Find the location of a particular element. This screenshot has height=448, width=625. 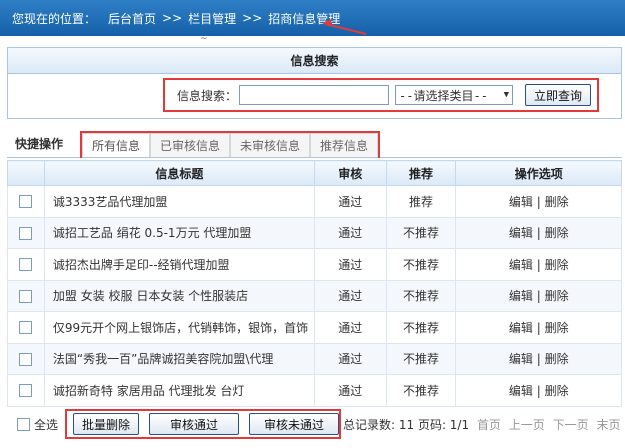

search-label: 信息搜索： is located at coordinates (207, 95).